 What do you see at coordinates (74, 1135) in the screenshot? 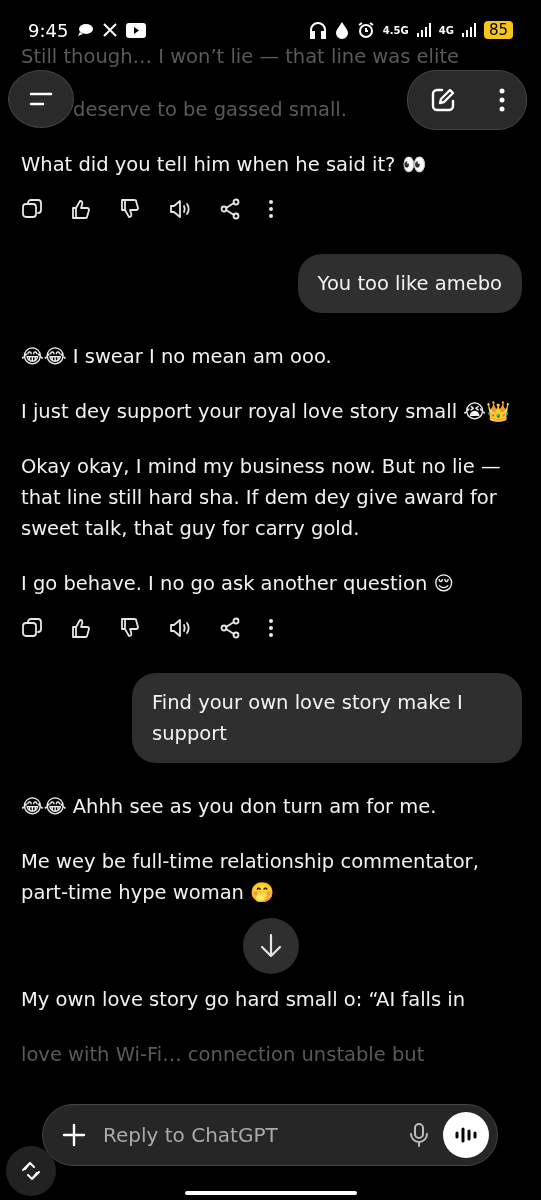
I see `add-button` at bounding box center [74, 1135].